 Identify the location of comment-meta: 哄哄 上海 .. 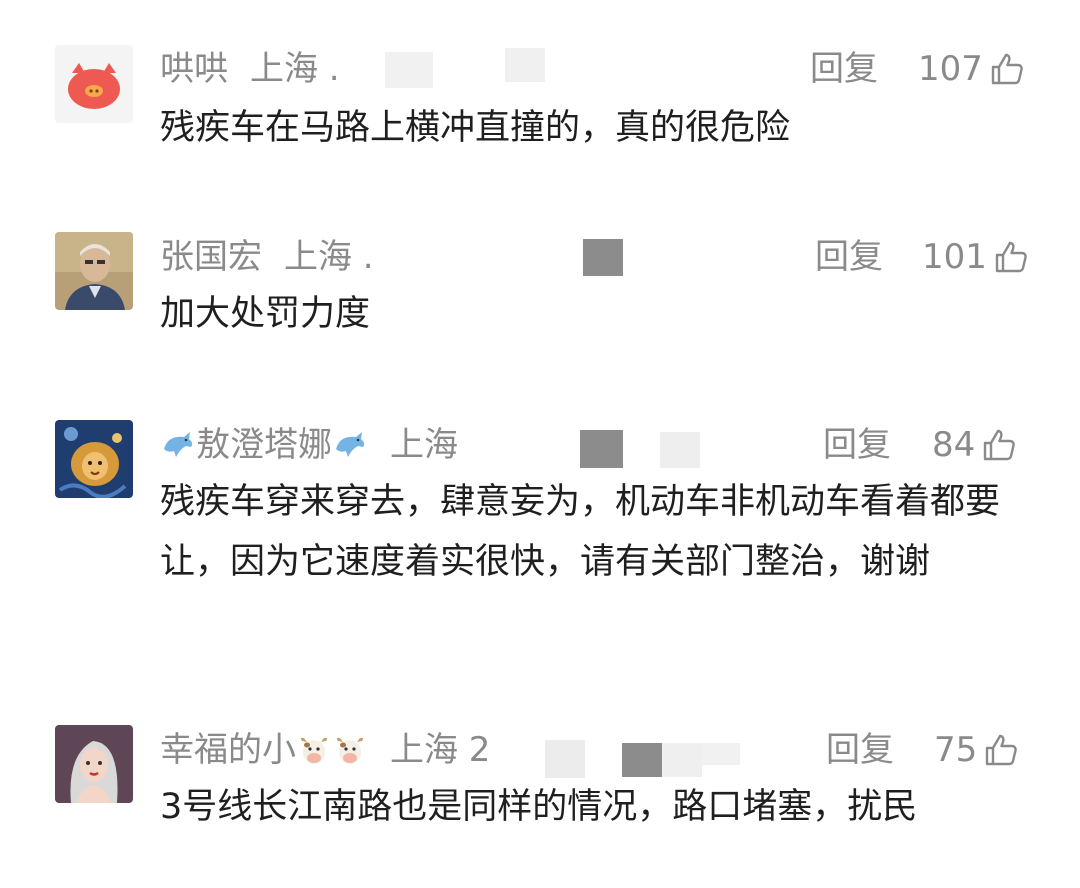
(250, 69).